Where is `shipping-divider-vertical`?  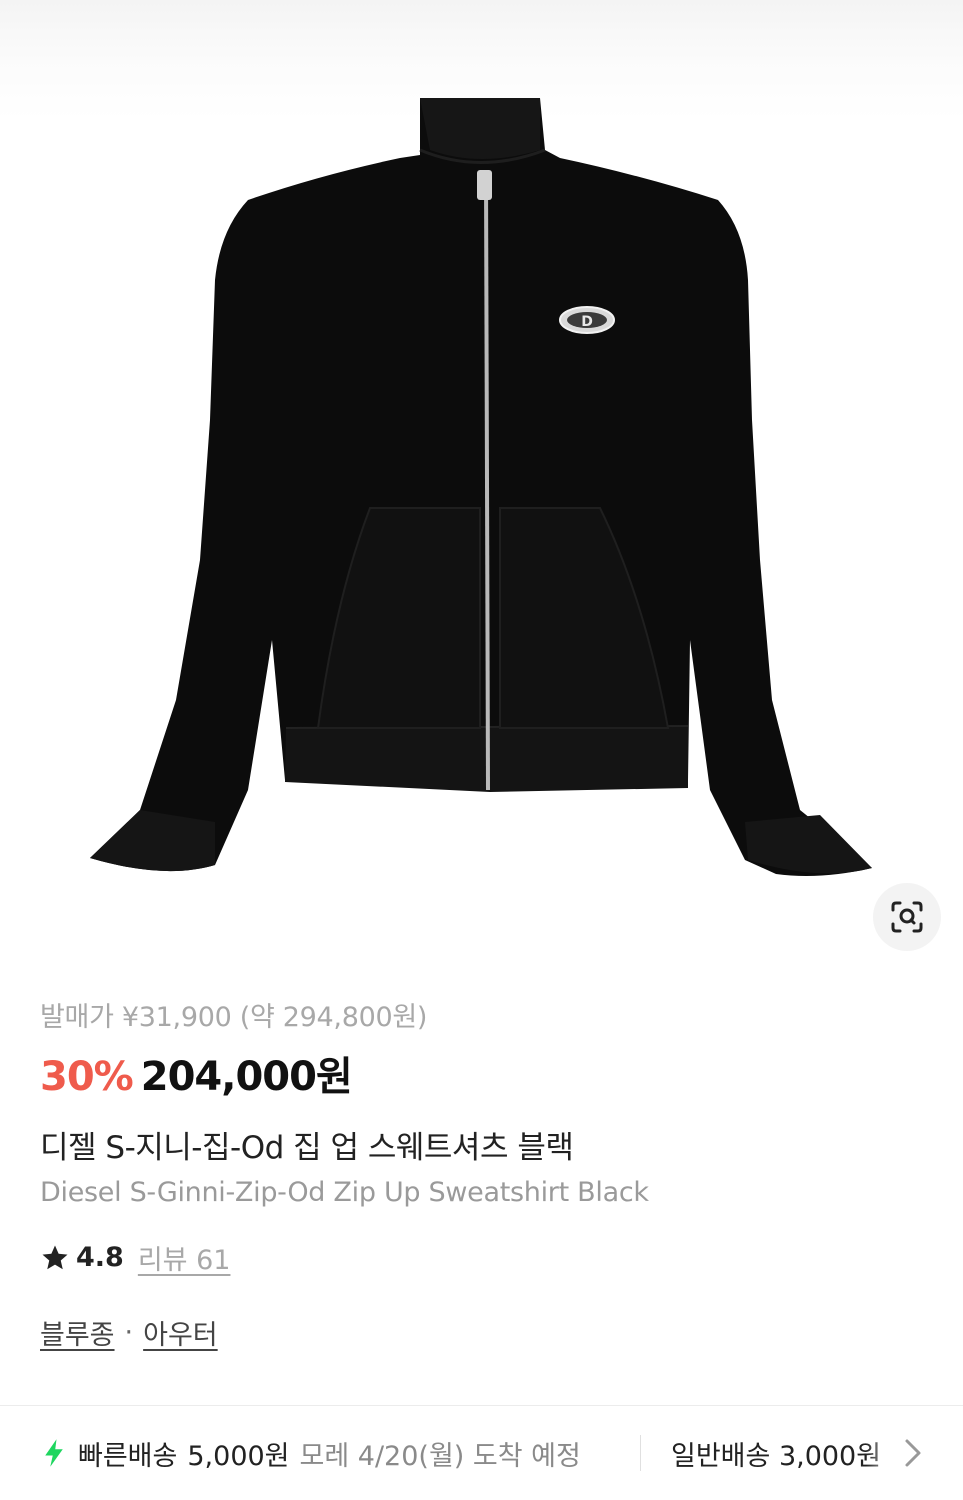 shipping-divider-vertical is located at coordinates (640, 1453).